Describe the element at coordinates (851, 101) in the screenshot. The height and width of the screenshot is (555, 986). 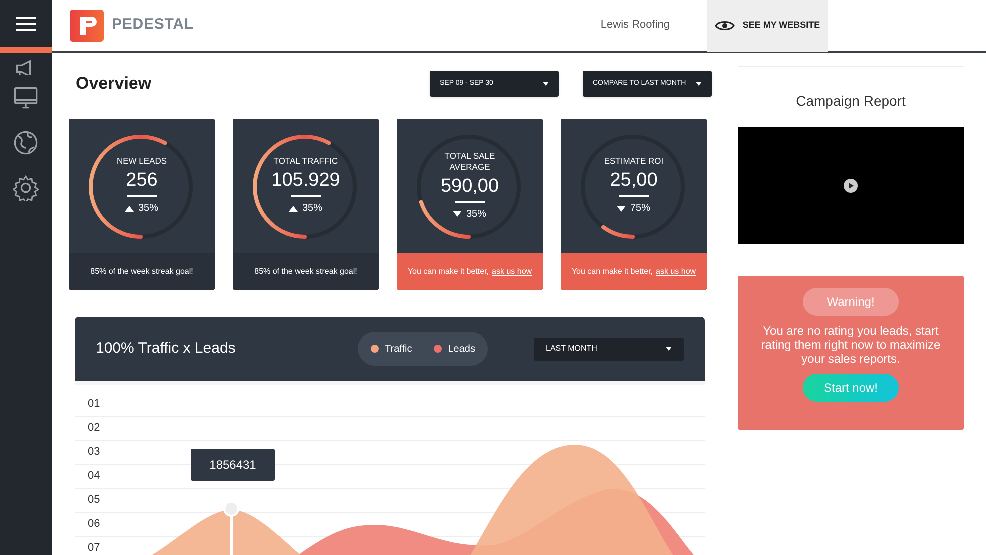
I see `section-title: Campaign Report` at that location.